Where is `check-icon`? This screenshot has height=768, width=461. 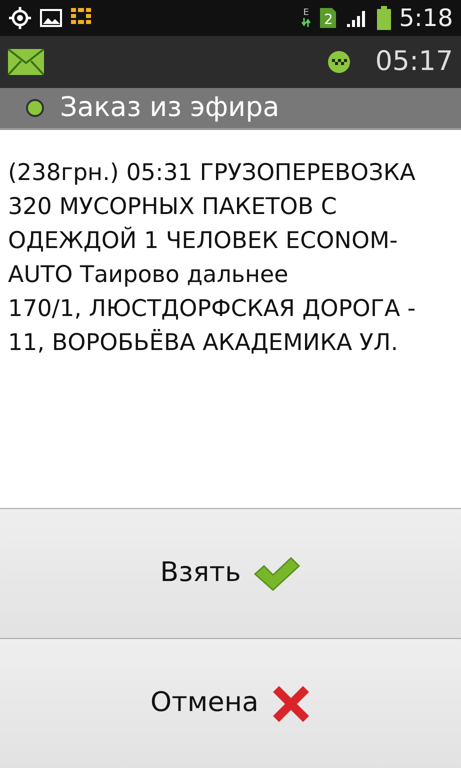 check-icon is located at coordinates (276, 574).